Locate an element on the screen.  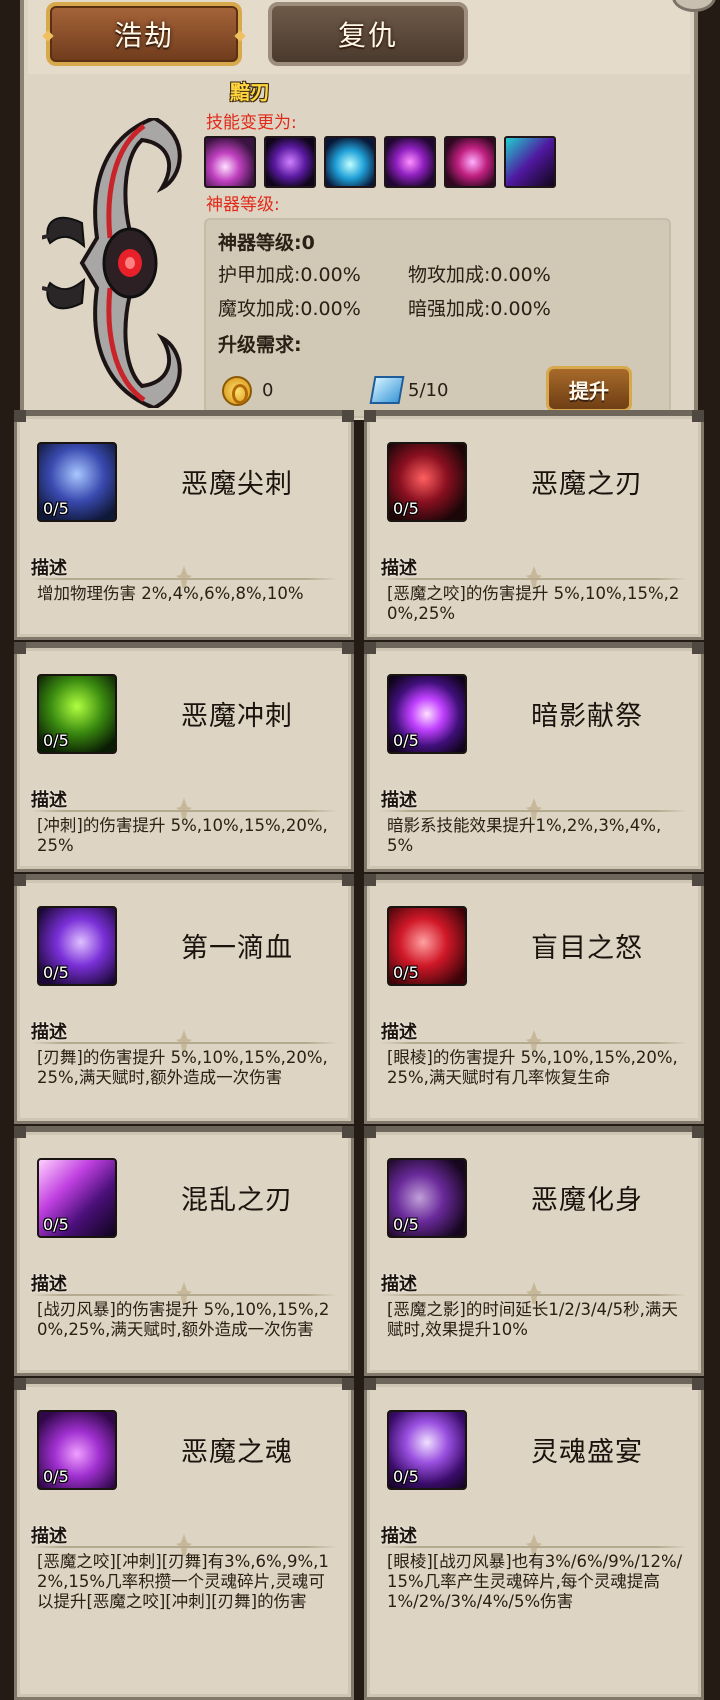
upgrade-button: 提升 is located at coordinates (589, 389).